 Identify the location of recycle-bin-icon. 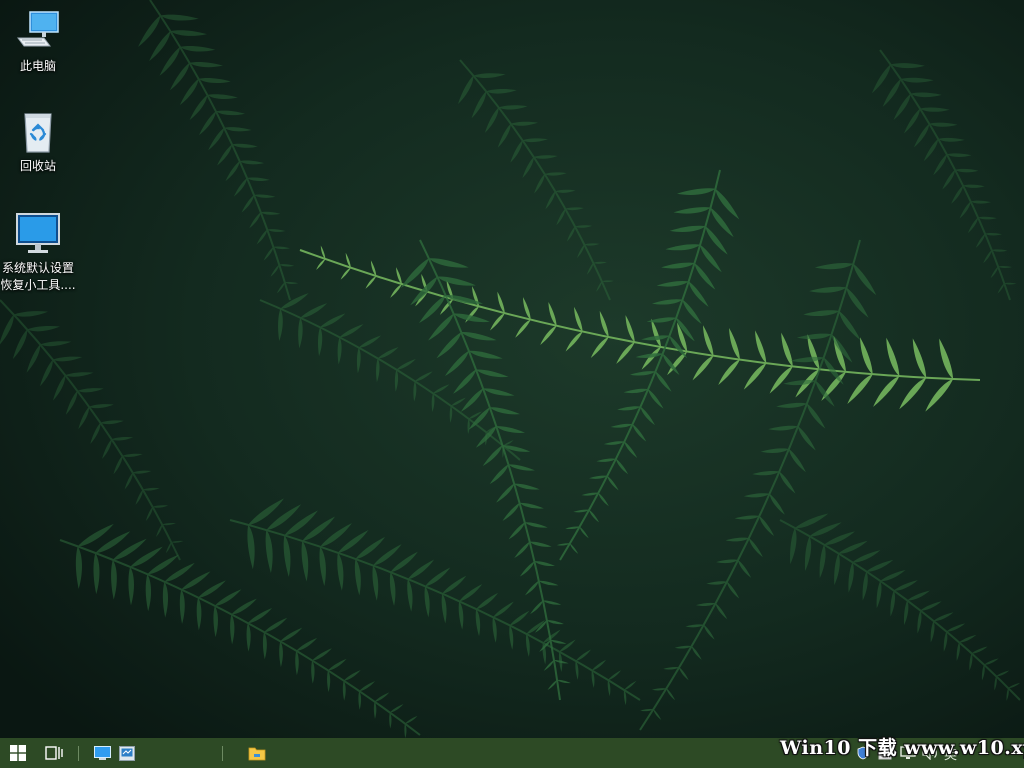
(38, 133).